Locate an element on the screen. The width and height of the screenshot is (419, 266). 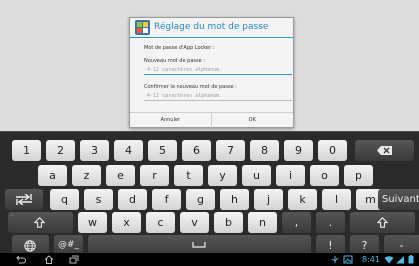
navigation-bar: 8:41 is located at coordinates (209, 259).